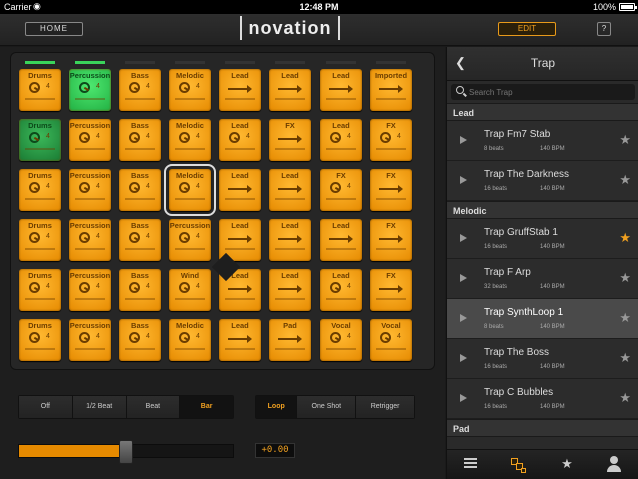 The image size is (638, 479). What do you see at coordinates (190, 290) in the screenshot?
I see `clip-pad: Wind 4` at bounding box center [190, 290].